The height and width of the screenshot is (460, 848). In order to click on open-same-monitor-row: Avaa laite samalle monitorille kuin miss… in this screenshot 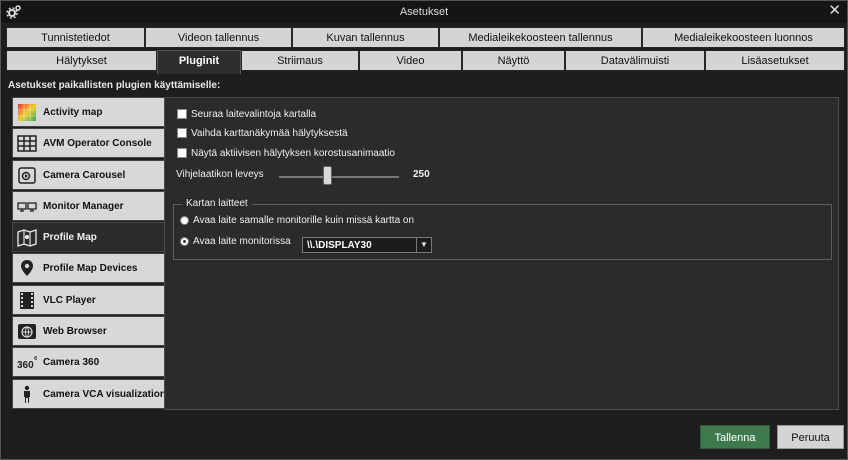, I will do `click(297, 220)`.